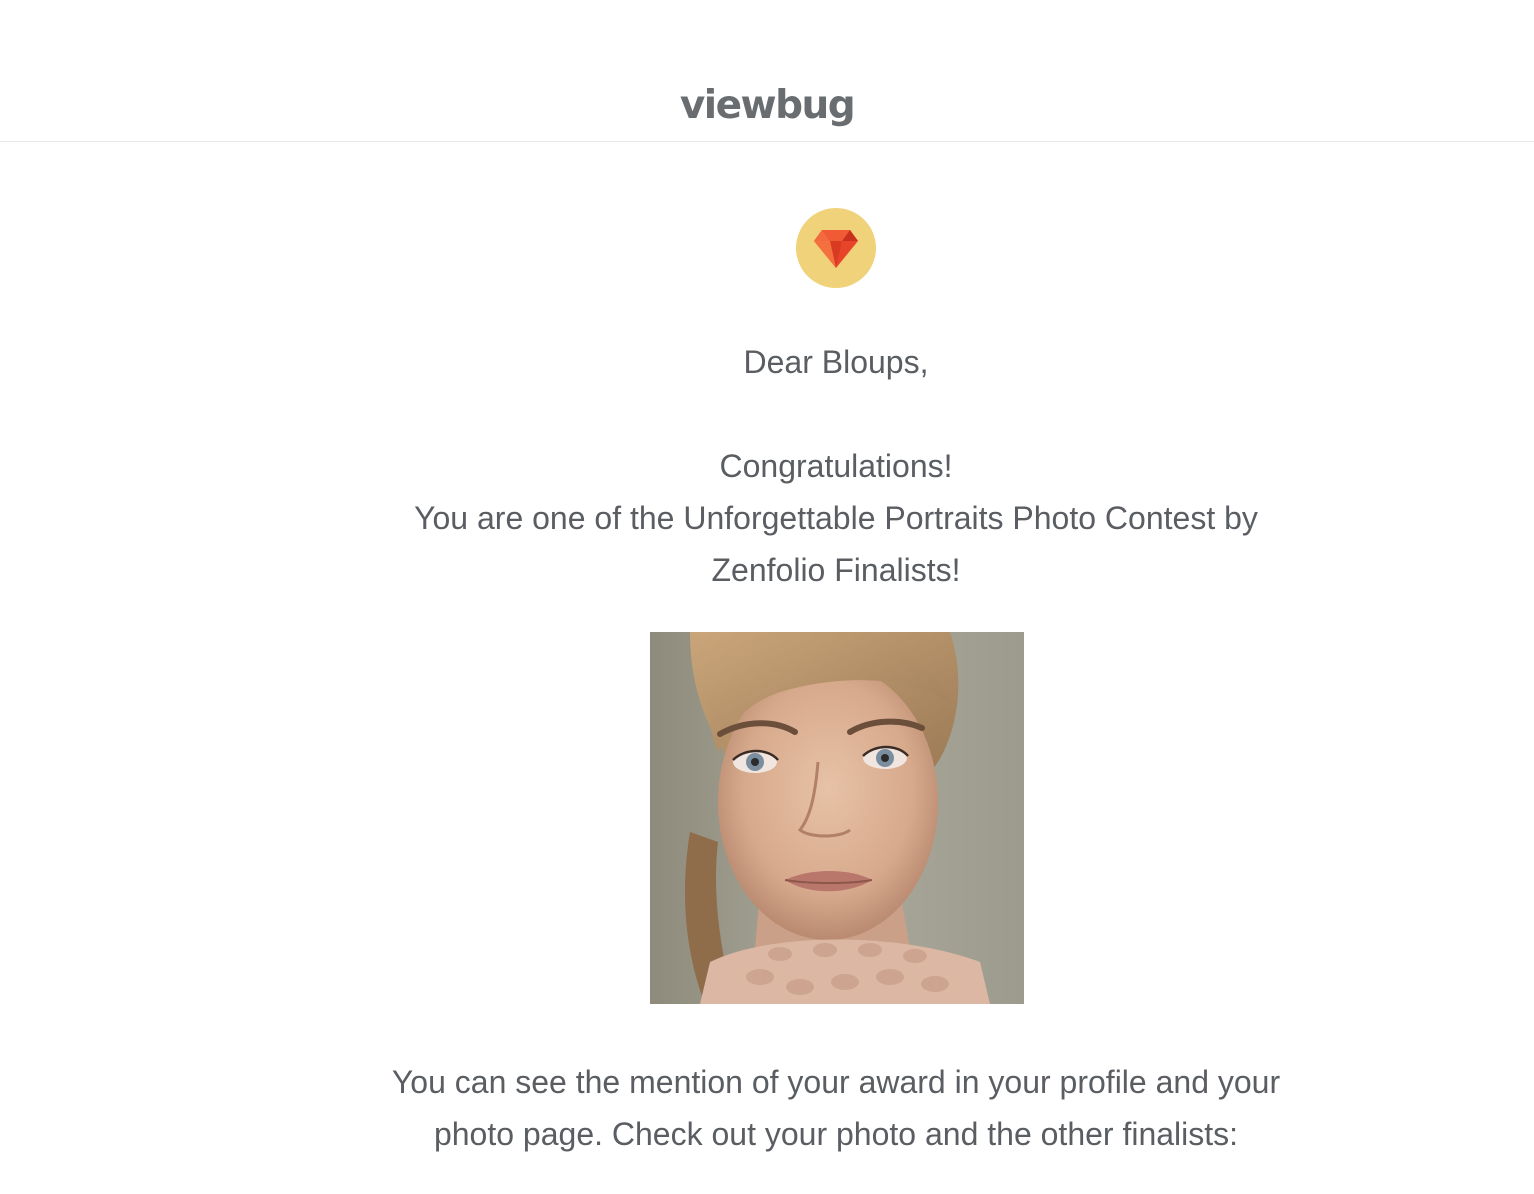 The height and width of the screenshot is (1194, 1534). What do you see at coordinates (767, 71) in the screenshot?
I see `email-header: viewbug` at bounding box center [767, 71].